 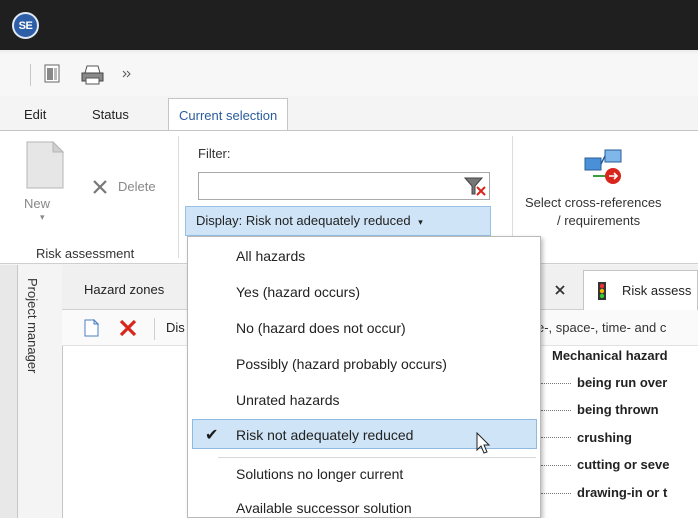 I want to click on tab-status: Status, so click(x=110, y=114).